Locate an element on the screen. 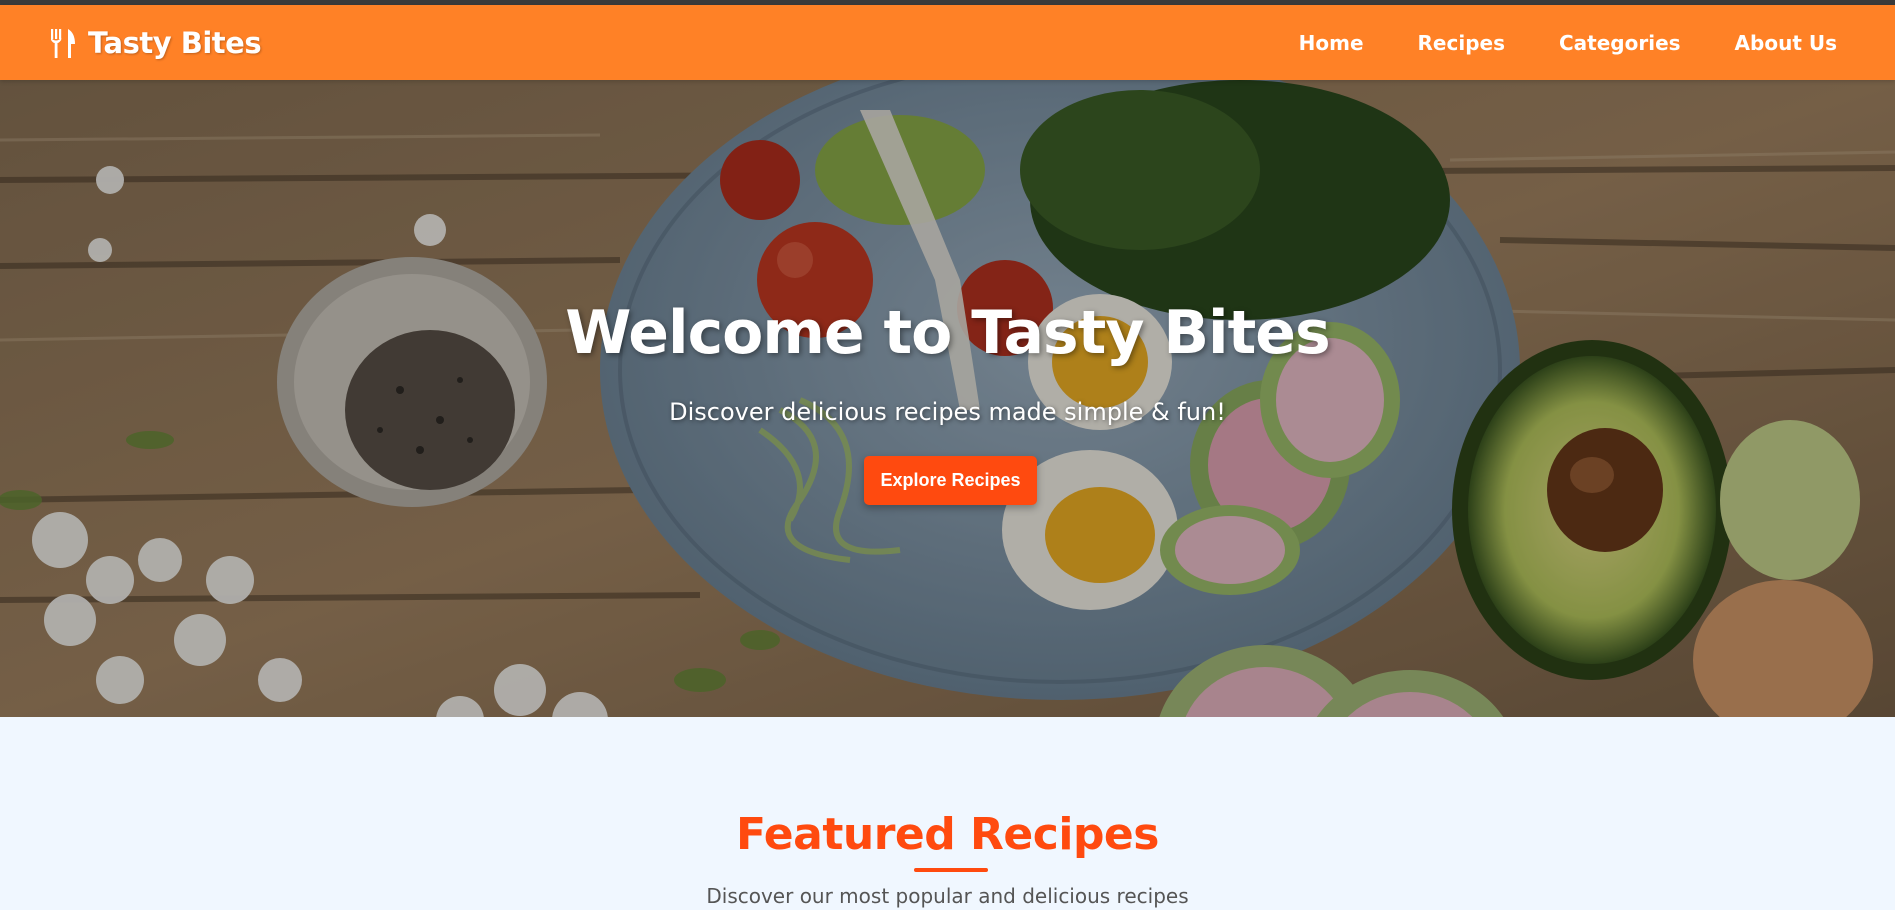 Image resolution: width=1895 pixels, height=910 pixels. explore-recipes-button: Explore Recipes is located at coordinates (950, 480).